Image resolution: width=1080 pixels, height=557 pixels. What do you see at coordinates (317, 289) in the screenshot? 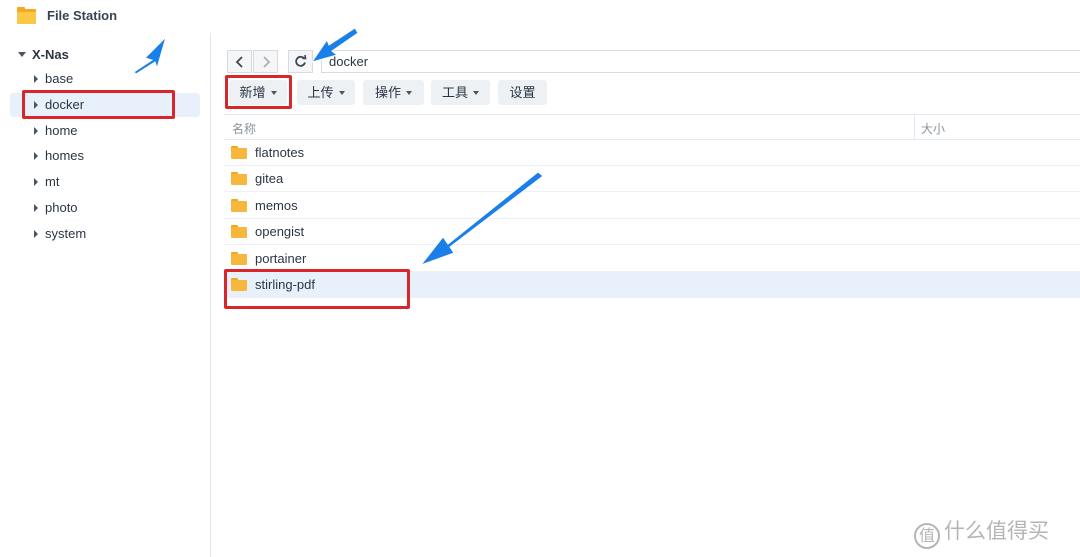
I see `highlight-box-stirling-pdf` at bounding box center [317, 289].